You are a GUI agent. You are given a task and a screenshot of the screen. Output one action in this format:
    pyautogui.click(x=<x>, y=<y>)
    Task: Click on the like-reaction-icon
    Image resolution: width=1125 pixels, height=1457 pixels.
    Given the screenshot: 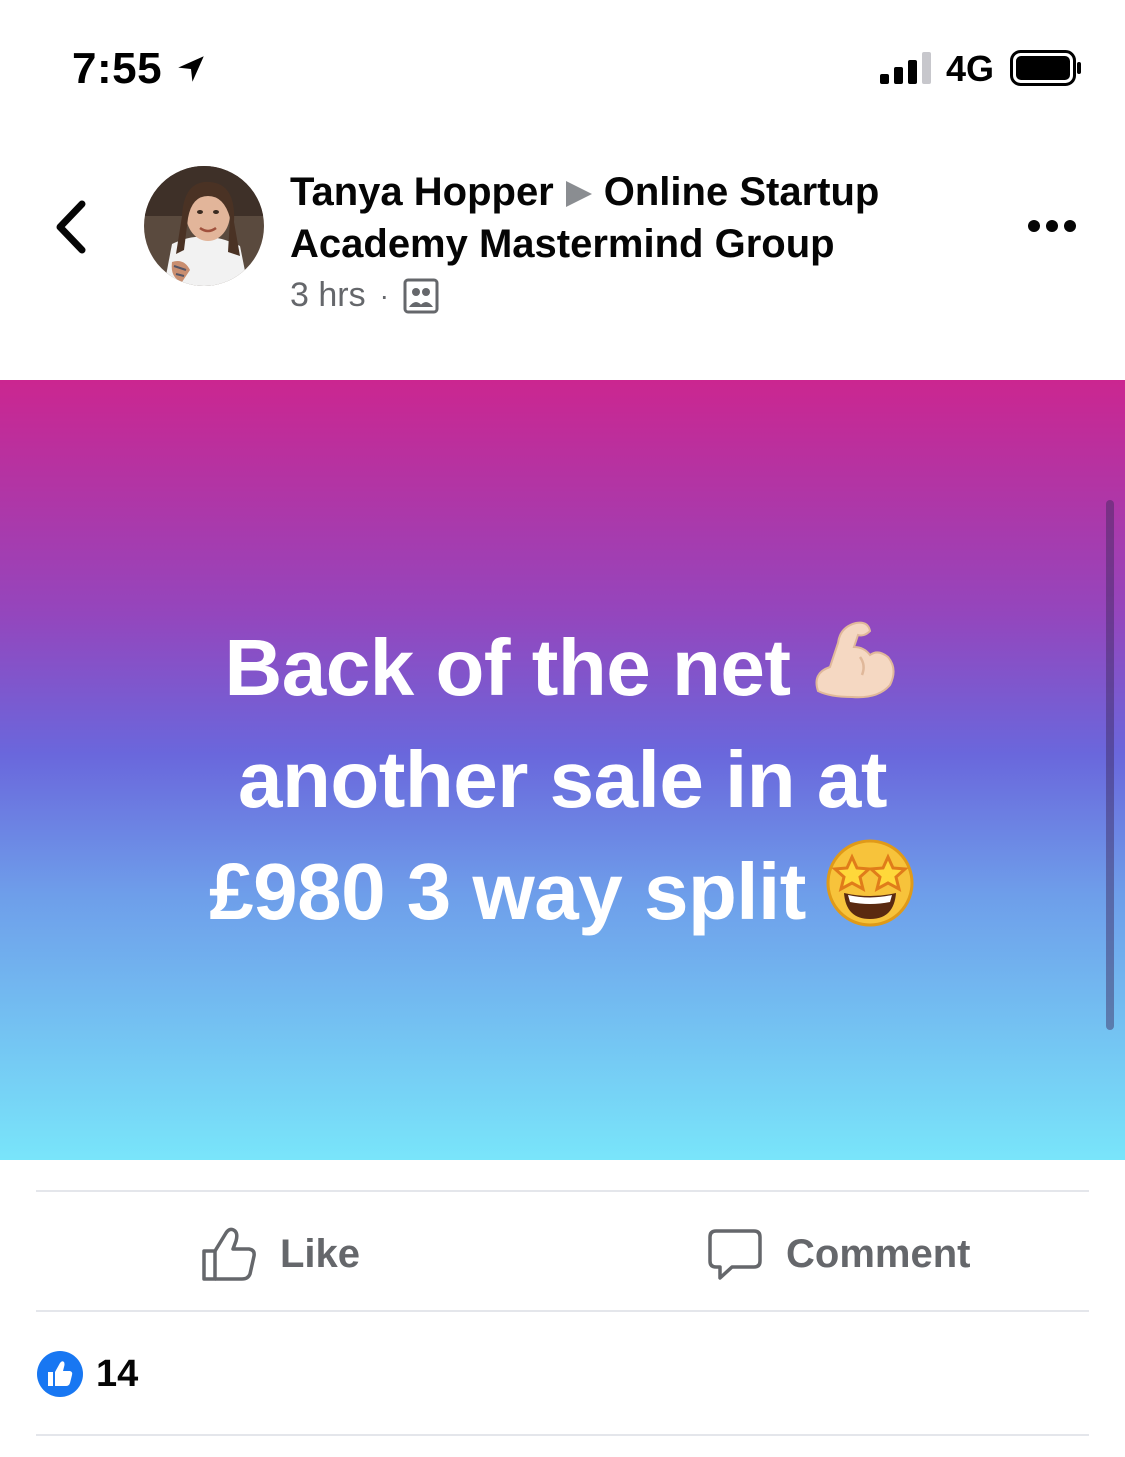 What is the action you would take?
    pyautogui.click(x=60, y=1374)
    